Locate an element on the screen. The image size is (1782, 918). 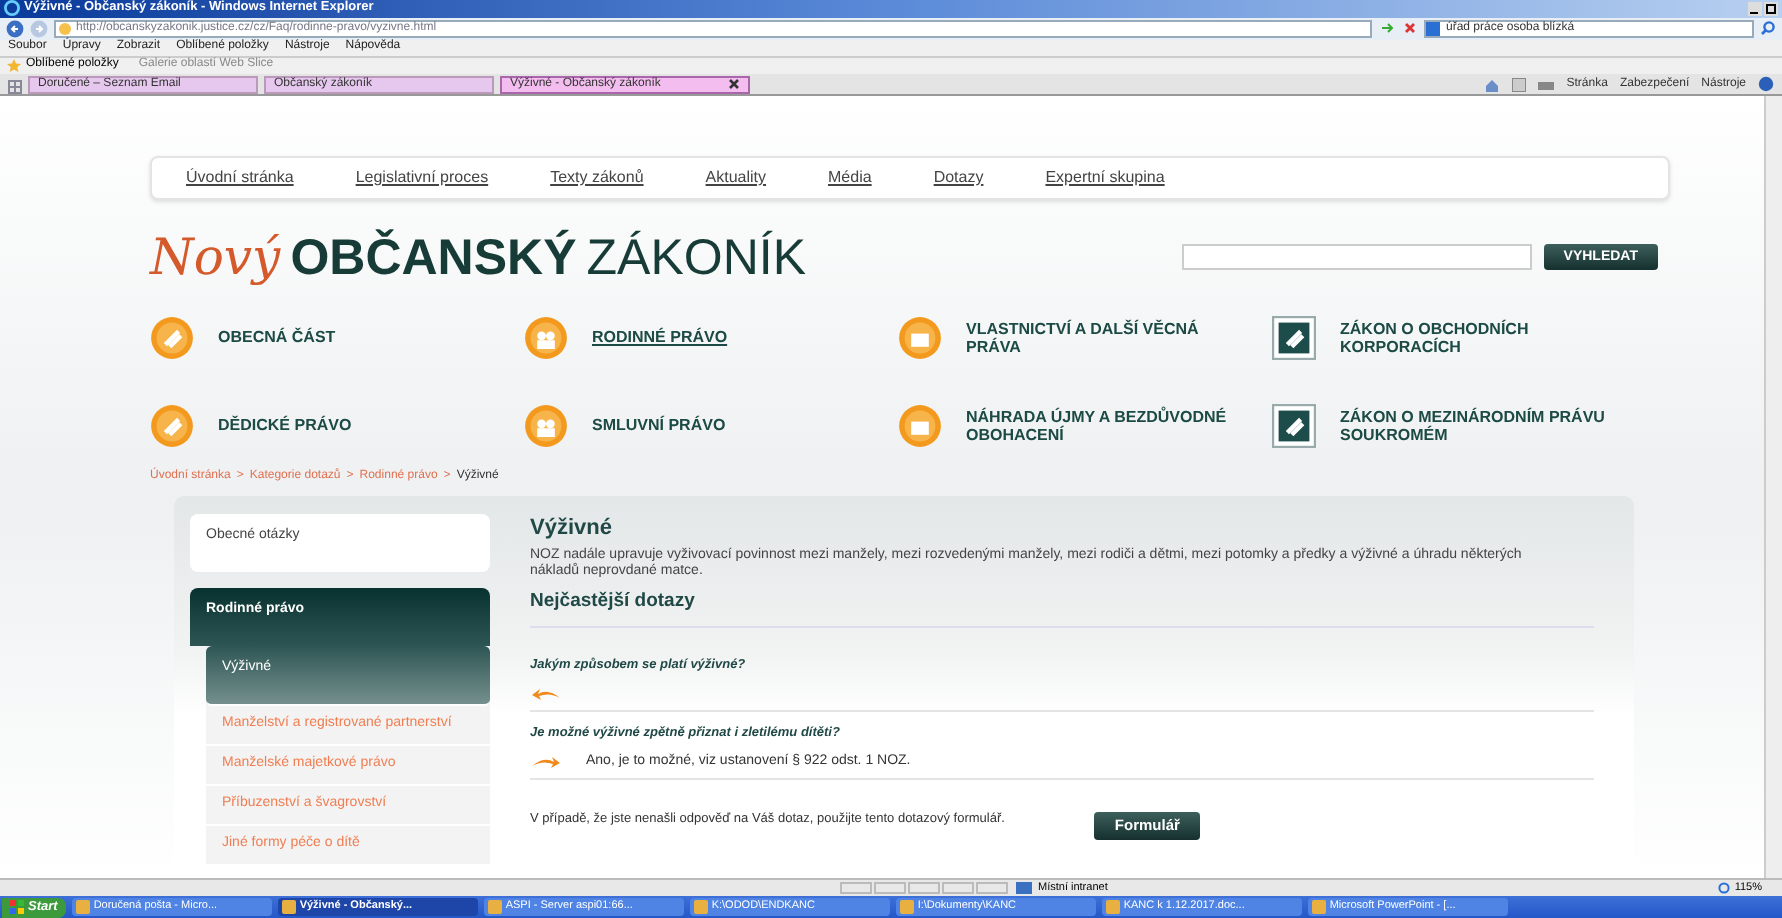
category-link: RODINNÉ PRÁVO is located at coordinates (732, 337).